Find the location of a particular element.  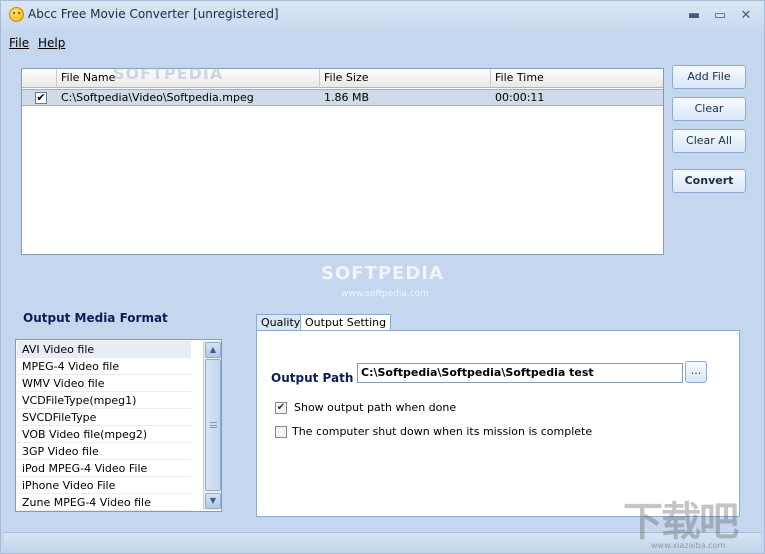

clear-all-button: Clear All is located at coordinates (709, 141).